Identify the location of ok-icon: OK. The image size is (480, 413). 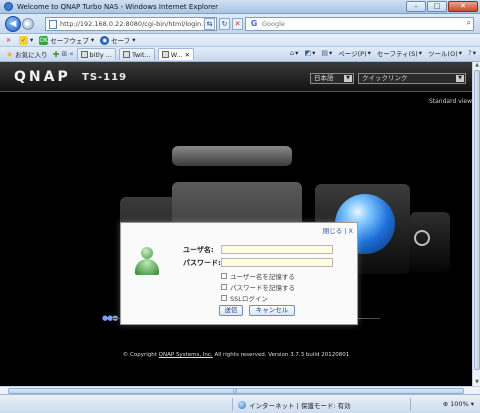
(44, 40).